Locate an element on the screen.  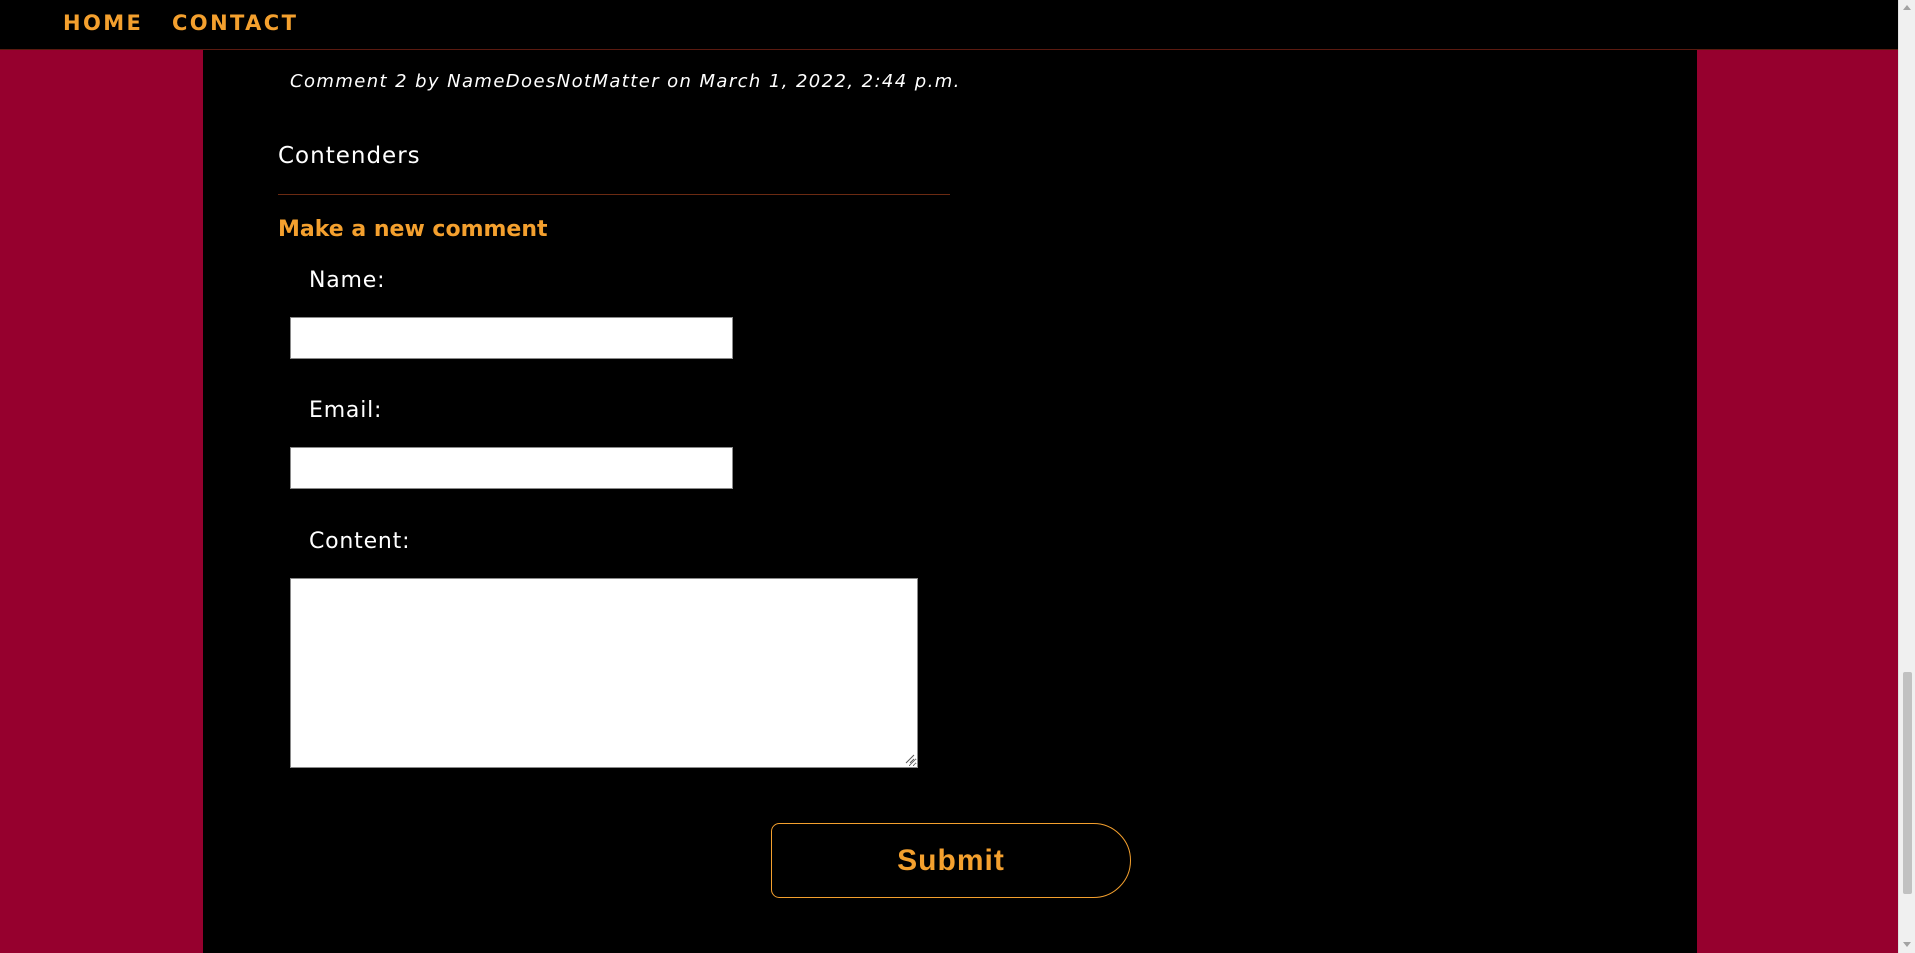
scrollbar-thumb is located at coordinates (1907, 783).